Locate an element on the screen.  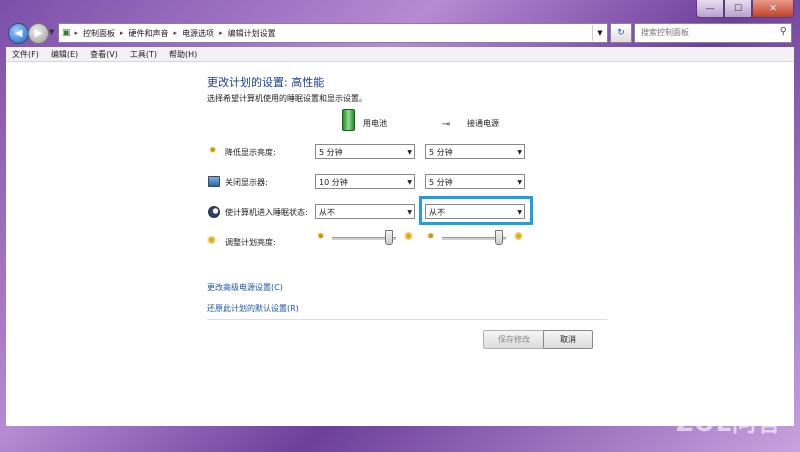
menu-view: 查看(V) is located at coordinates (104, 54).